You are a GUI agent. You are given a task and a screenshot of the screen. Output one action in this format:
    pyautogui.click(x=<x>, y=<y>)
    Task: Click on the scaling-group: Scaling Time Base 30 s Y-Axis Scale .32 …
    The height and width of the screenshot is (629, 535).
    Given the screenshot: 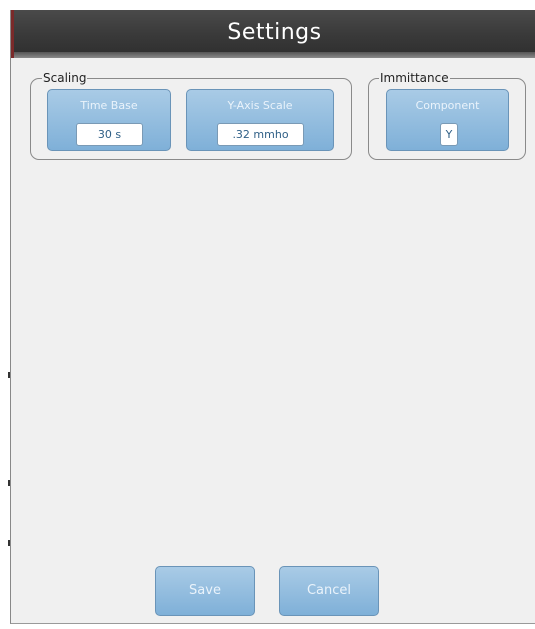 What is the action you would take?
    pyautogui.click(x=191, y=115)
    